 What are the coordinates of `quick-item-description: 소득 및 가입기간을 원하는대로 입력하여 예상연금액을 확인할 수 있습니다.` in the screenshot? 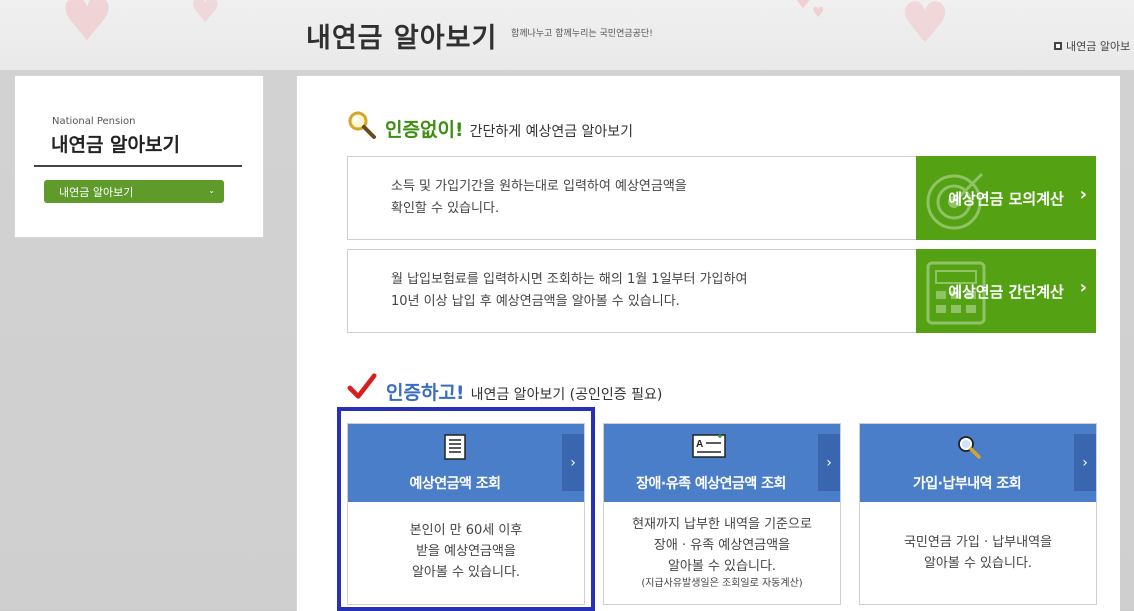 It's located at (539, 197).